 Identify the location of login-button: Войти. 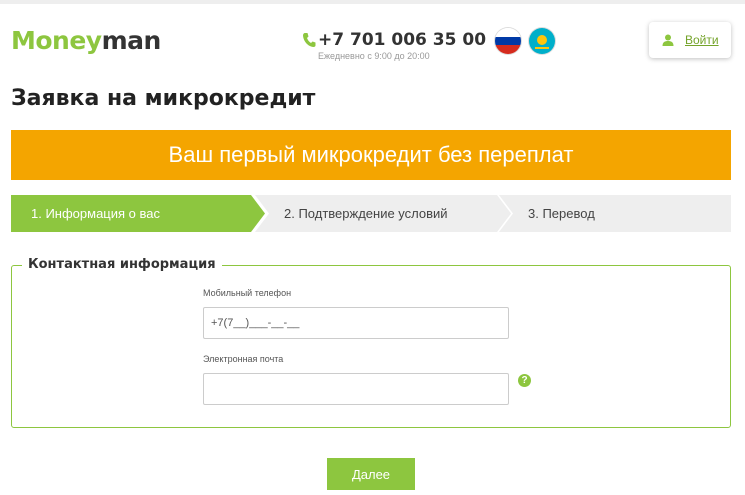
(690, 40).